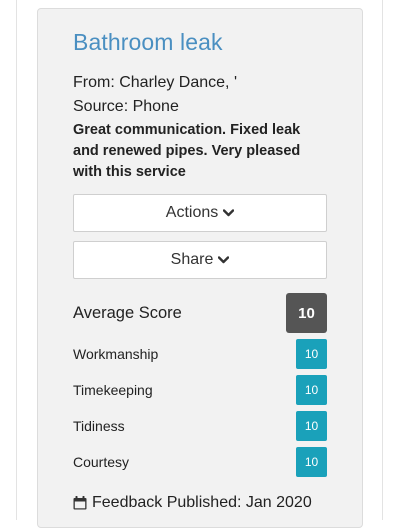 This screenshot has height=528, width=400. What do you see at coordinates (202, 502) in the screenshot?
I see `published-date-text: Feedback Published: Jan 2020` at bounding box center [202, 502].